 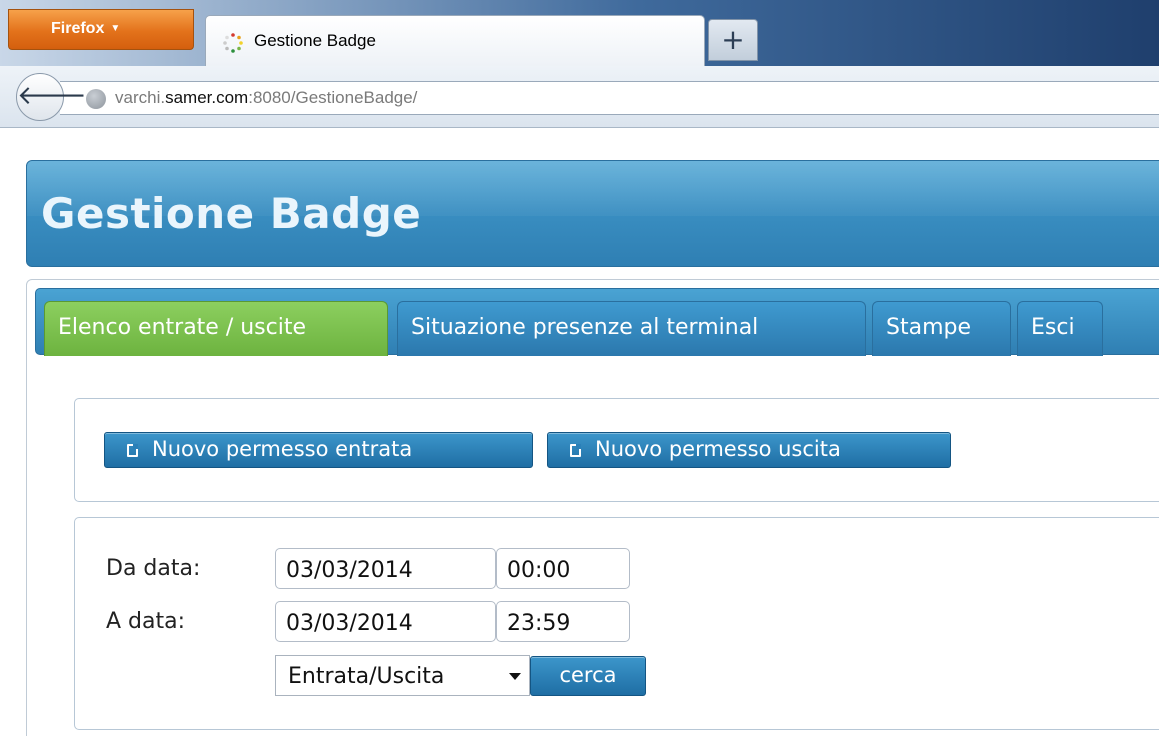 I want to click on chevron-down-icon, so click(x=515, y=676).